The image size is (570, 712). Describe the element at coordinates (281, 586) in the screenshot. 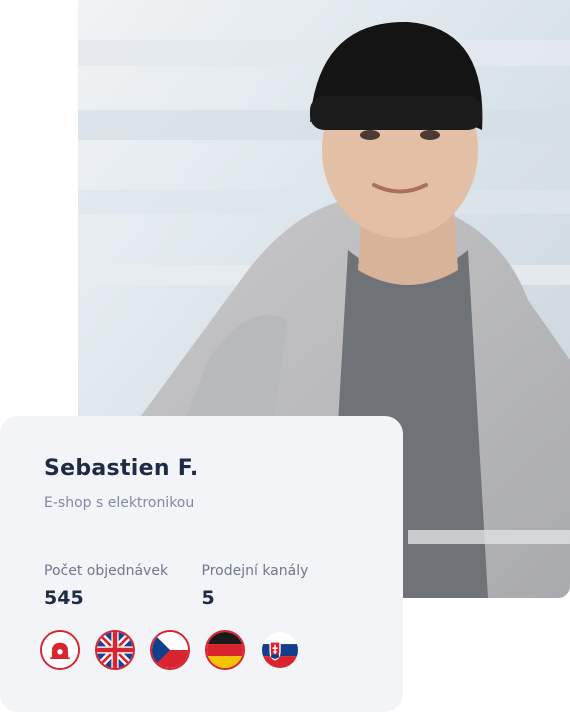

I see `stat-channels: Prodejní kanály 5` at that location.